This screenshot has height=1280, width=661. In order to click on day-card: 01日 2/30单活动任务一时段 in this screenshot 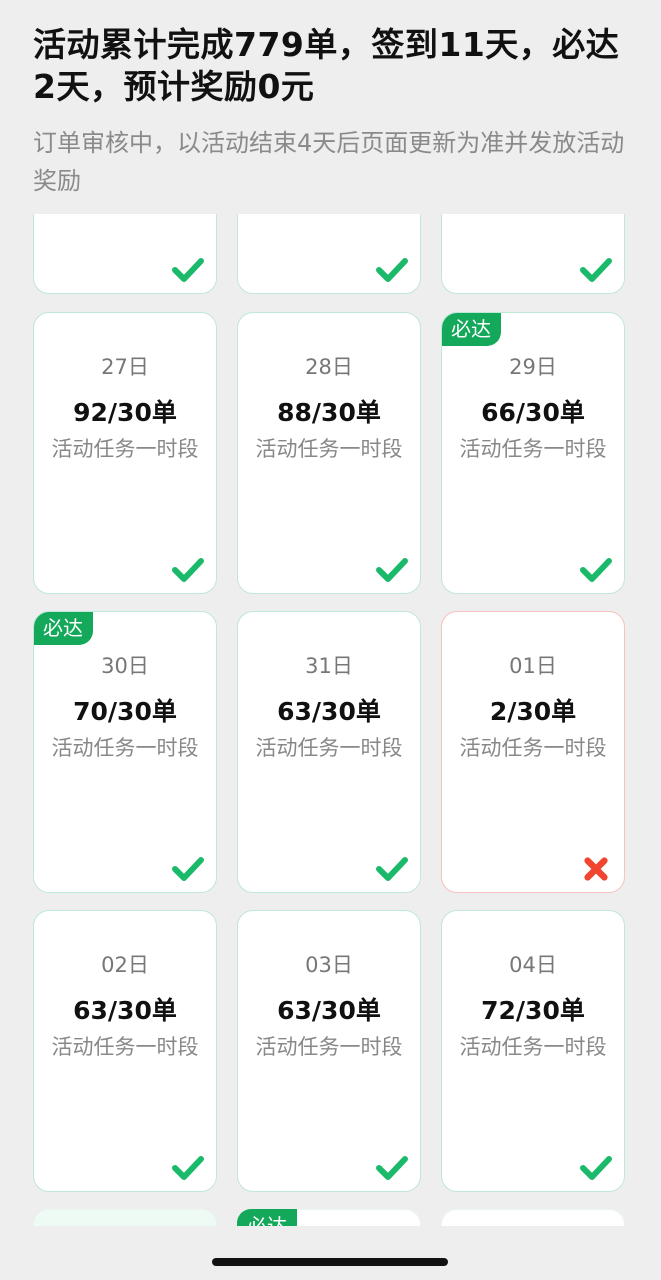, I will do `click(533, 752)`.